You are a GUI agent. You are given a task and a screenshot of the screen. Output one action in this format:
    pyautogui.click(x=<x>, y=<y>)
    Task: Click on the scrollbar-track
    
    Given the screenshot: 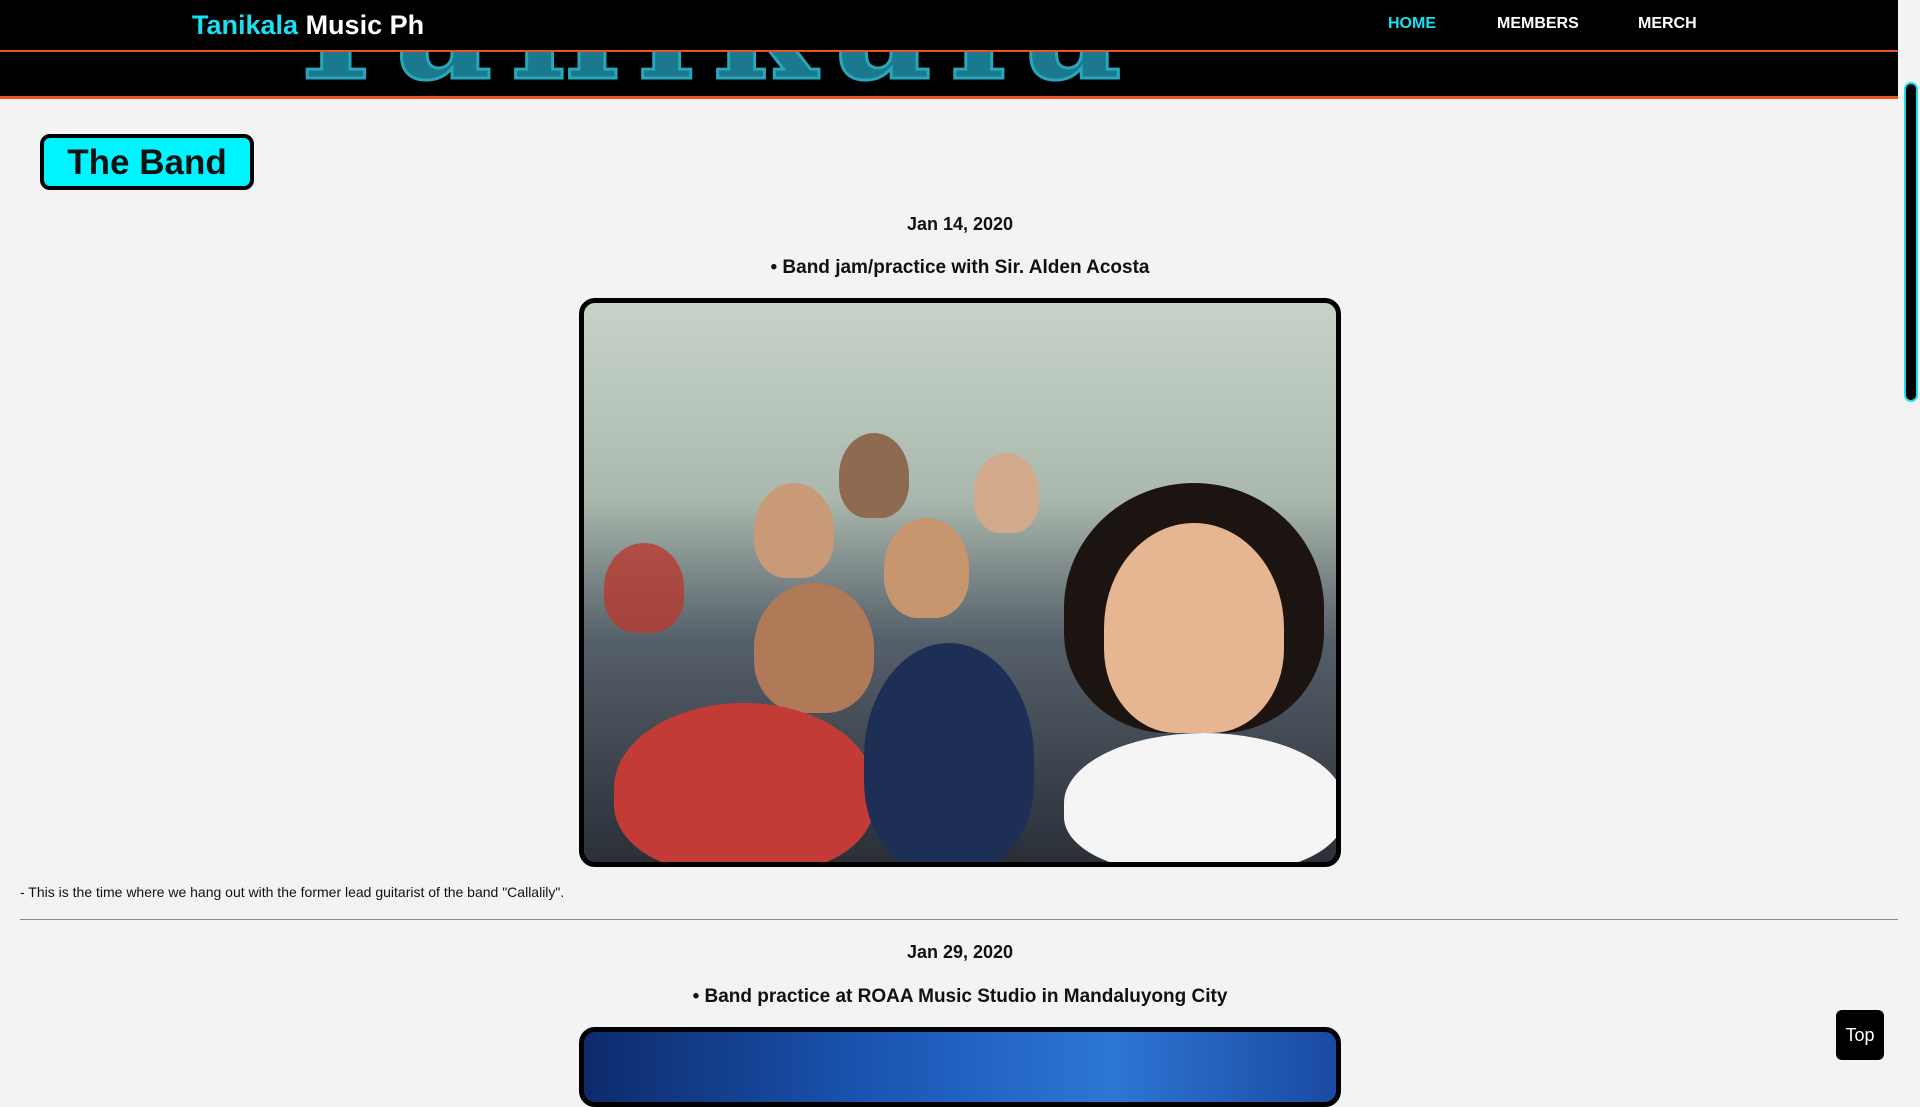 What is the action you would take?
    pyautogui.click(x=1909, y=540)
    